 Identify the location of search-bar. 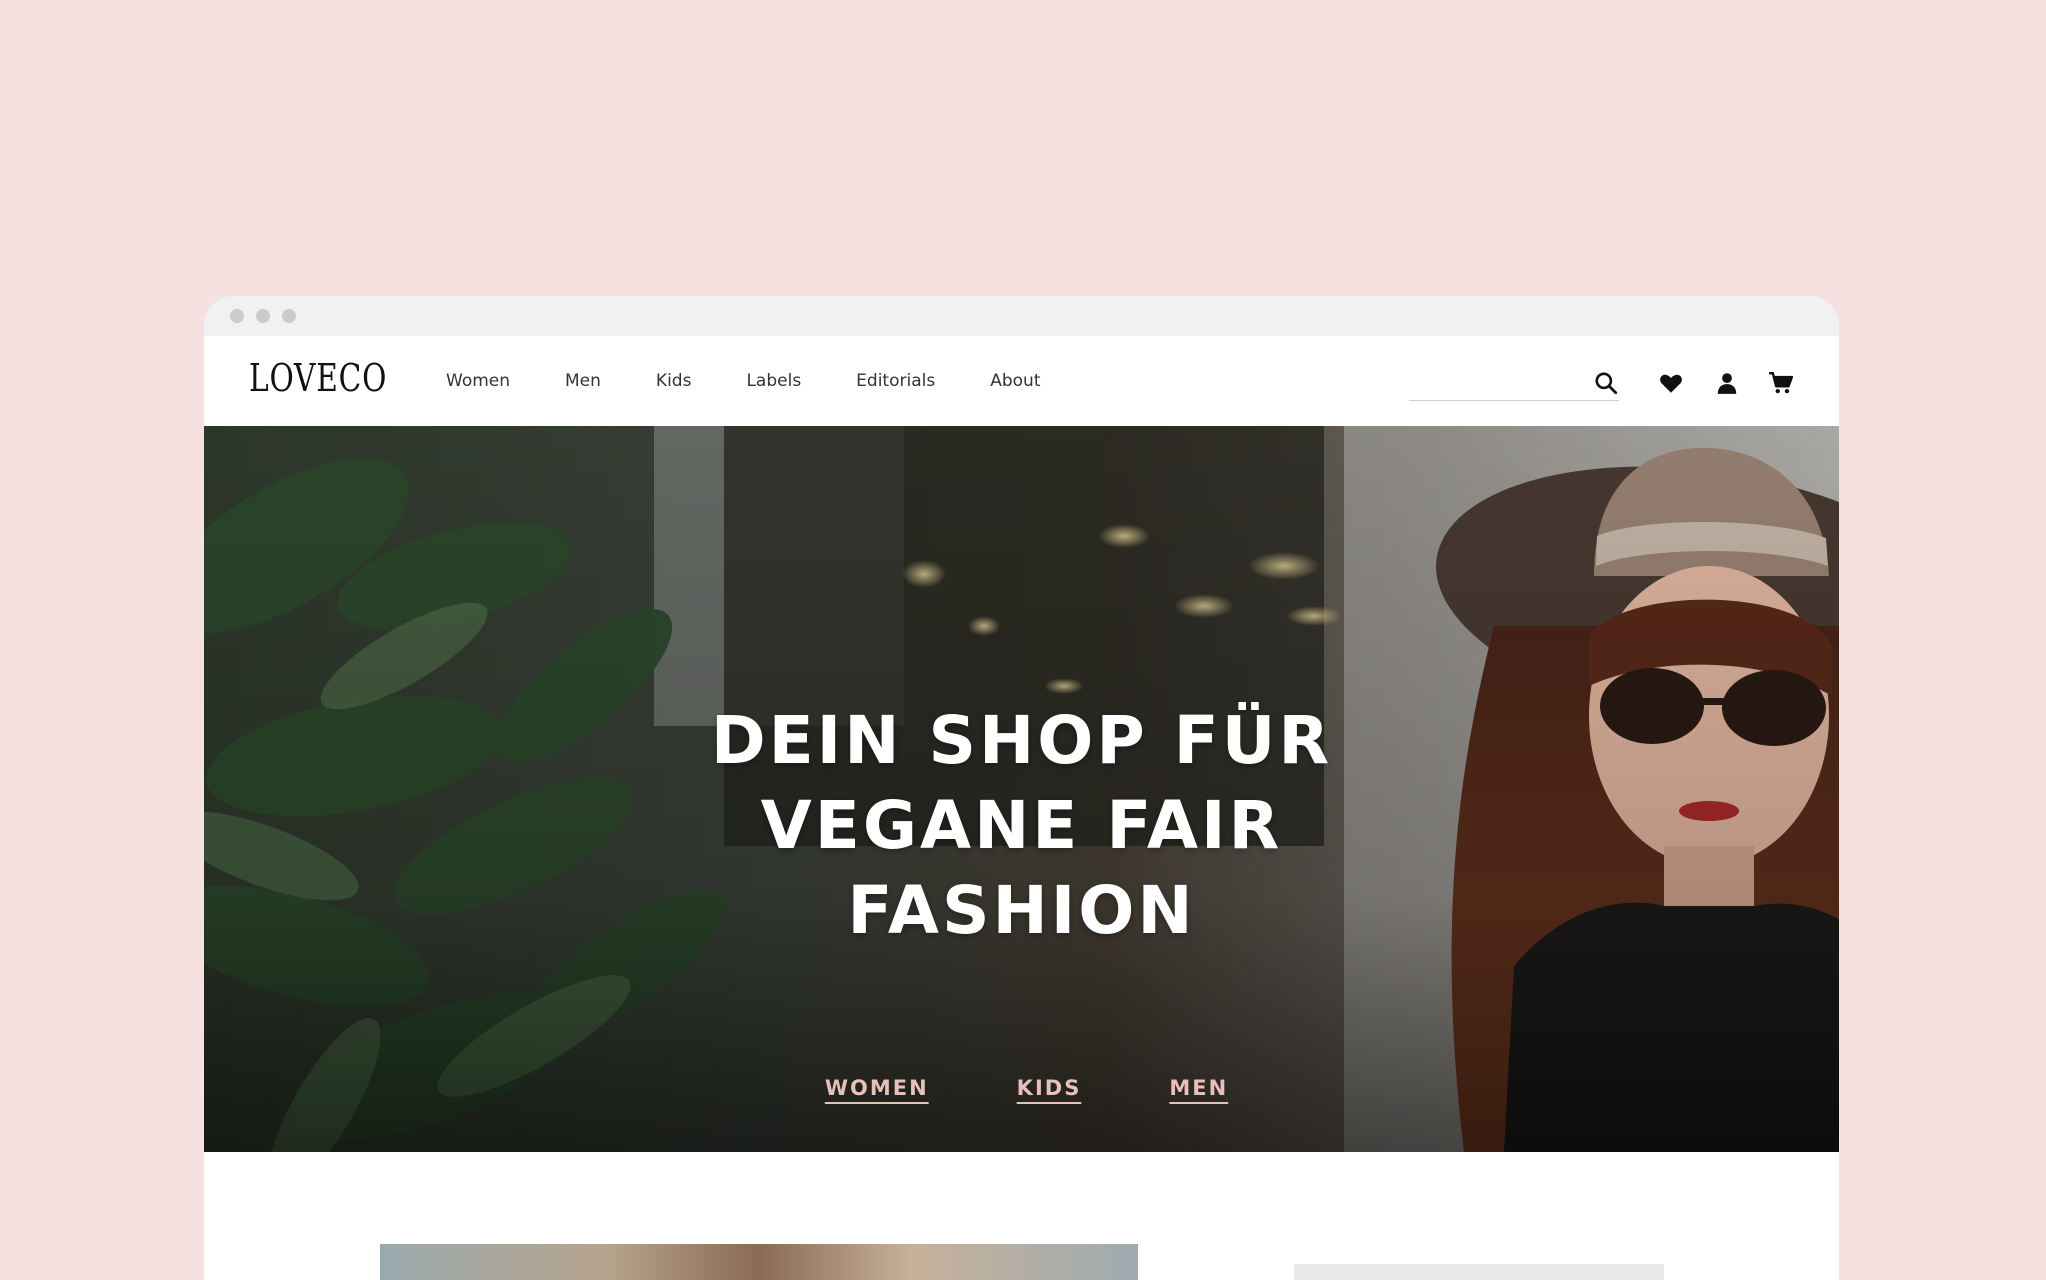
(1514, 383).